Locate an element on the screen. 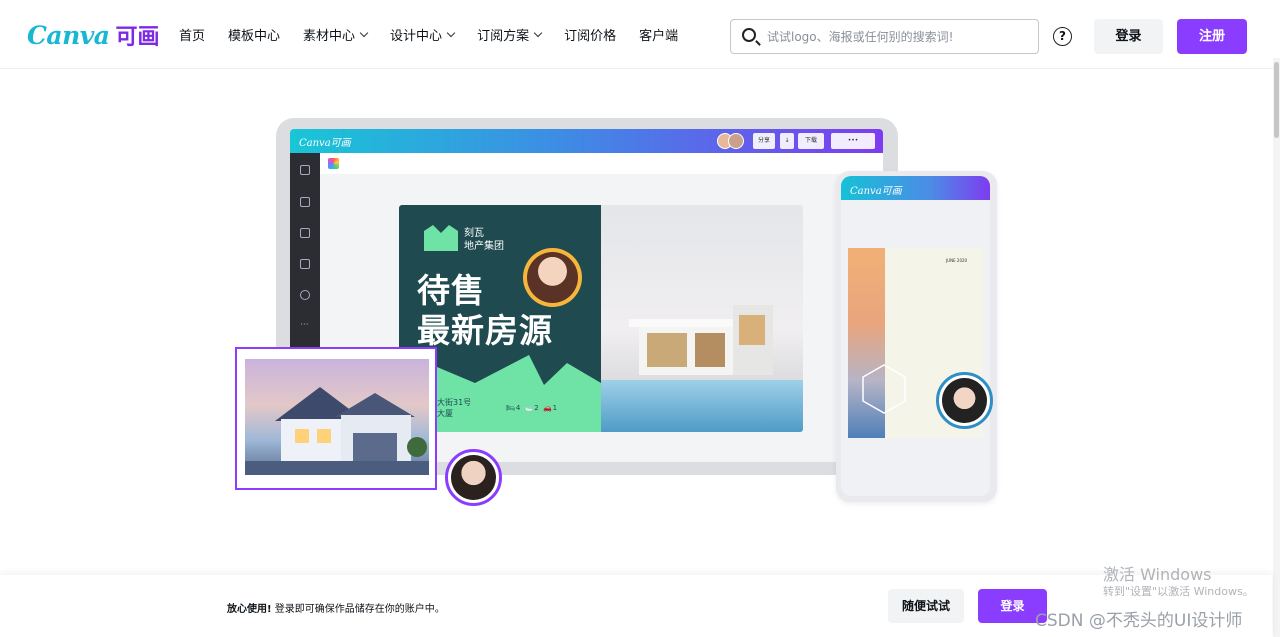 The height and width of the screenshot is (637, 1280). nav-item-assets: 素材中心 is located at coordinates (336, 34).